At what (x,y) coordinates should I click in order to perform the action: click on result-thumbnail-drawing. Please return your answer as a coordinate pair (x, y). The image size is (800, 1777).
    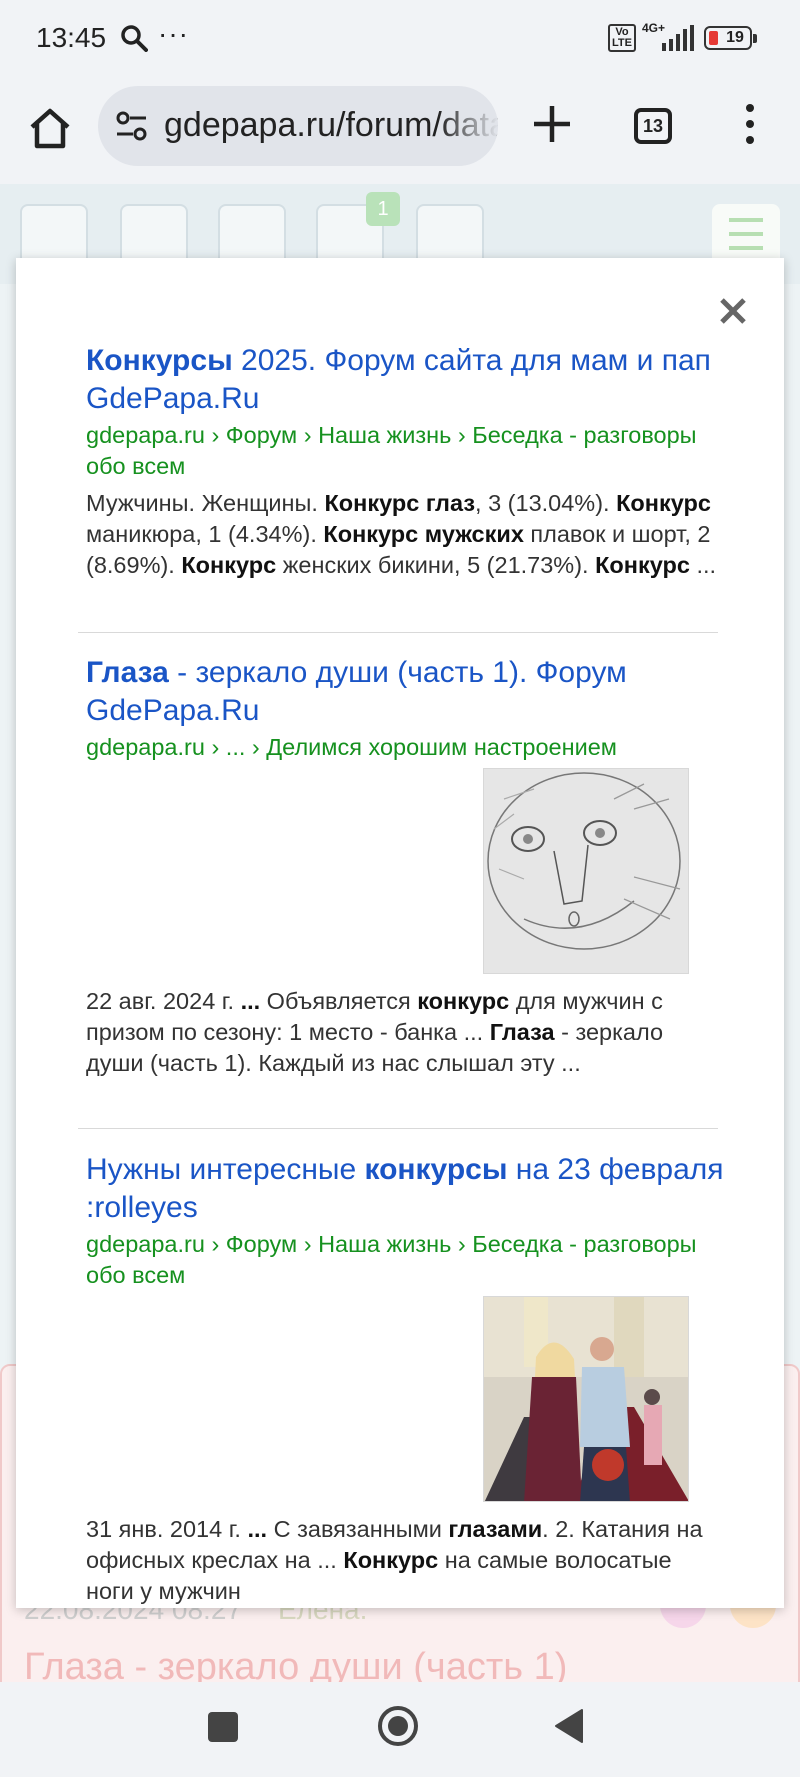
    Looking at the image, I should click on (586, 871).